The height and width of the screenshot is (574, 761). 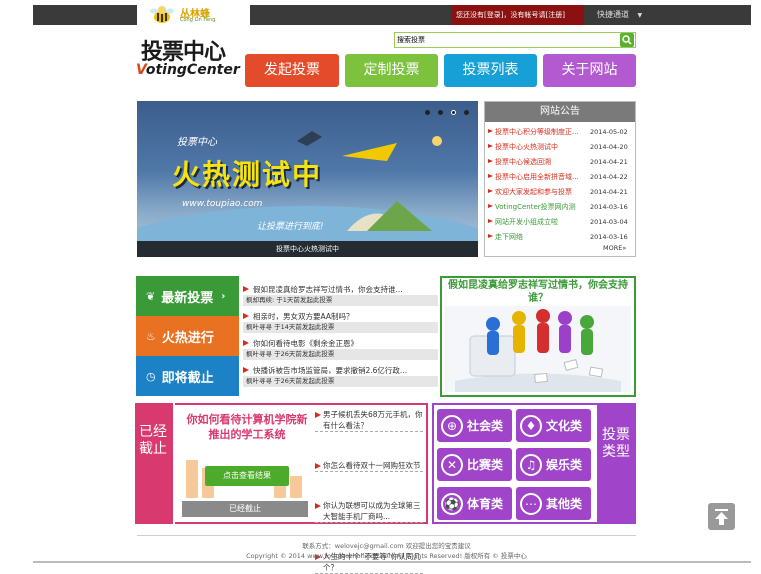 I want to click on nav-about: 关于网站, so click(x=589, y=70).